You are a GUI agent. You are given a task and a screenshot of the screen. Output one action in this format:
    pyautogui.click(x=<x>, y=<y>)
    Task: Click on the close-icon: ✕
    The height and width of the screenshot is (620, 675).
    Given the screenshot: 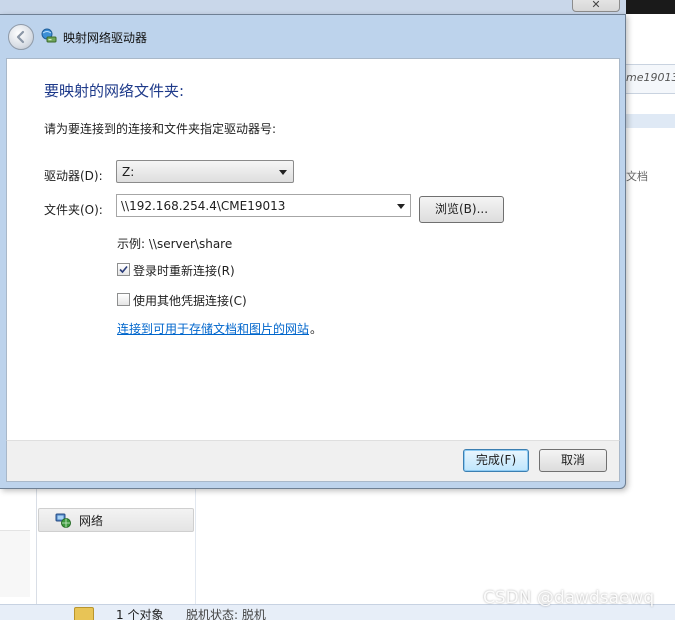 What is the action you would take?
    pyautogui.click(x=596, y=5)
    